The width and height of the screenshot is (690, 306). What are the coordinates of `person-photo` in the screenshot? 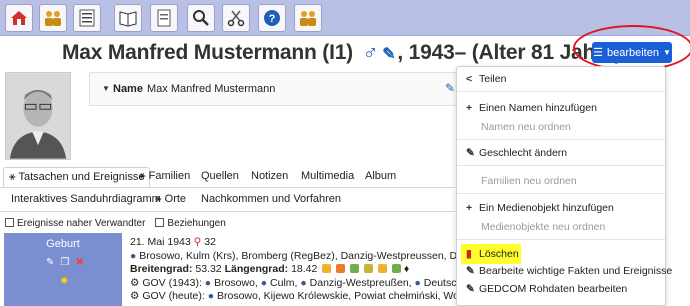 It's located at (38, 116).